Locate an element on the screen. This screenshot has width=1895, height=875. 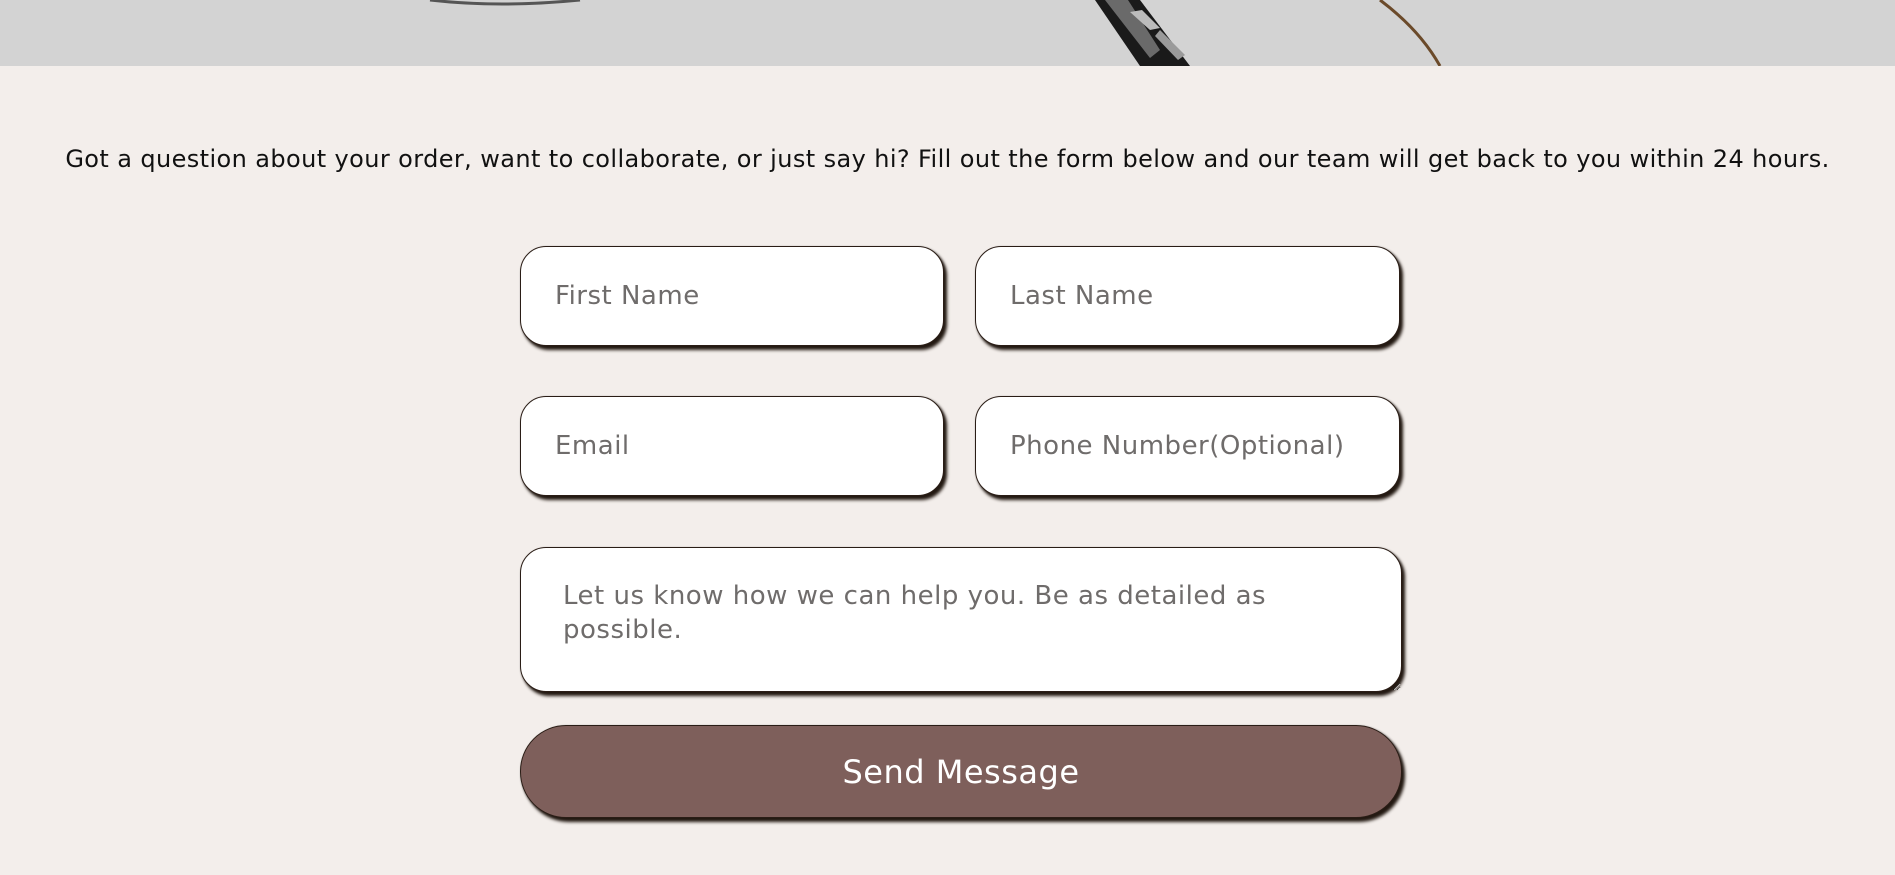
send-message-button: Send Message is located at coordinates (961, 771).